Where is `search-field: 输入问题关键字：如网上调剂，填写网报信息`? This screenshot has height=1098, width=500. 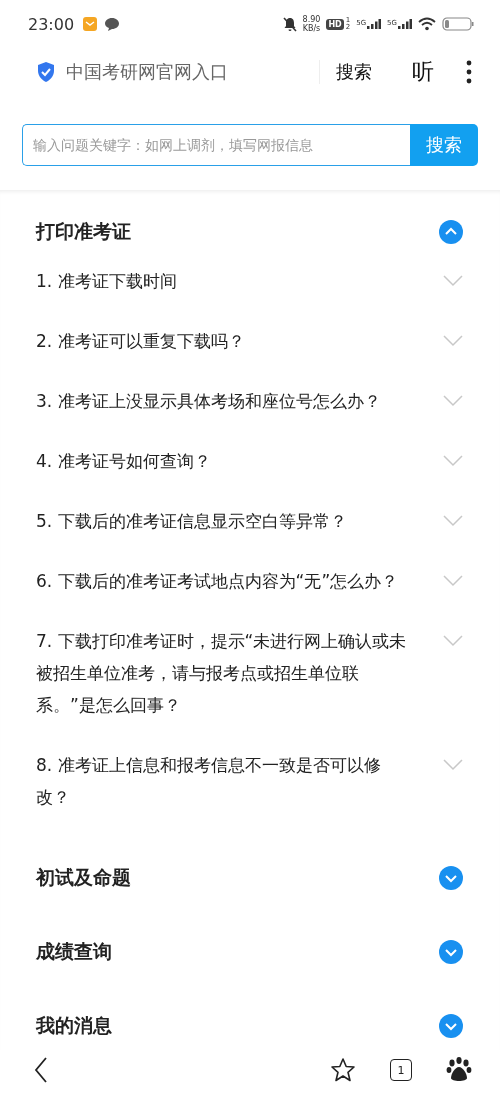 search-field: 输入问题关键字：如网上调剂，填写网报信息 is located at coordinates (216, 145).